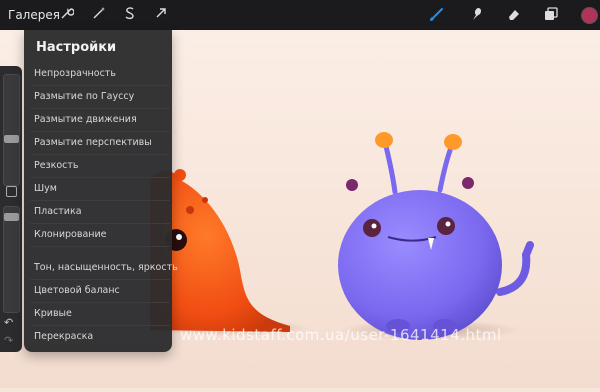 The width and height of the screenshot is (600, 392). I want to click on menu-item-sharpen: Резкость, so click(102, 165).